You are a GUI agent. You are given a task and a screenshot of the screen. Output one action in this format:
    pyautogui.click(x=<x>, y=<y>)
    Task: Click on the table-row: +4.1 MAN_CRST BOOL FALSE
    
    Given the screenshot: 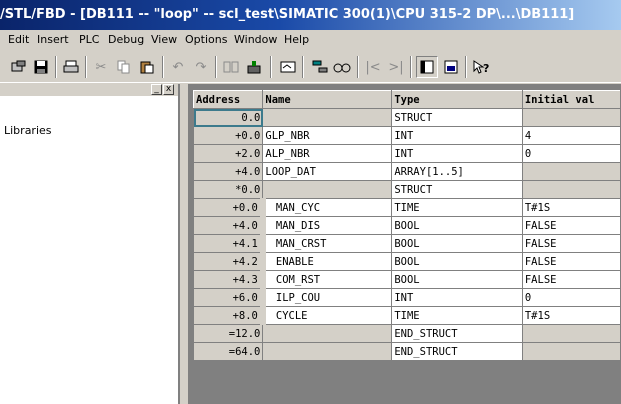 What is the action you would take?
    pyautogui.click(x=406, y=243)
    